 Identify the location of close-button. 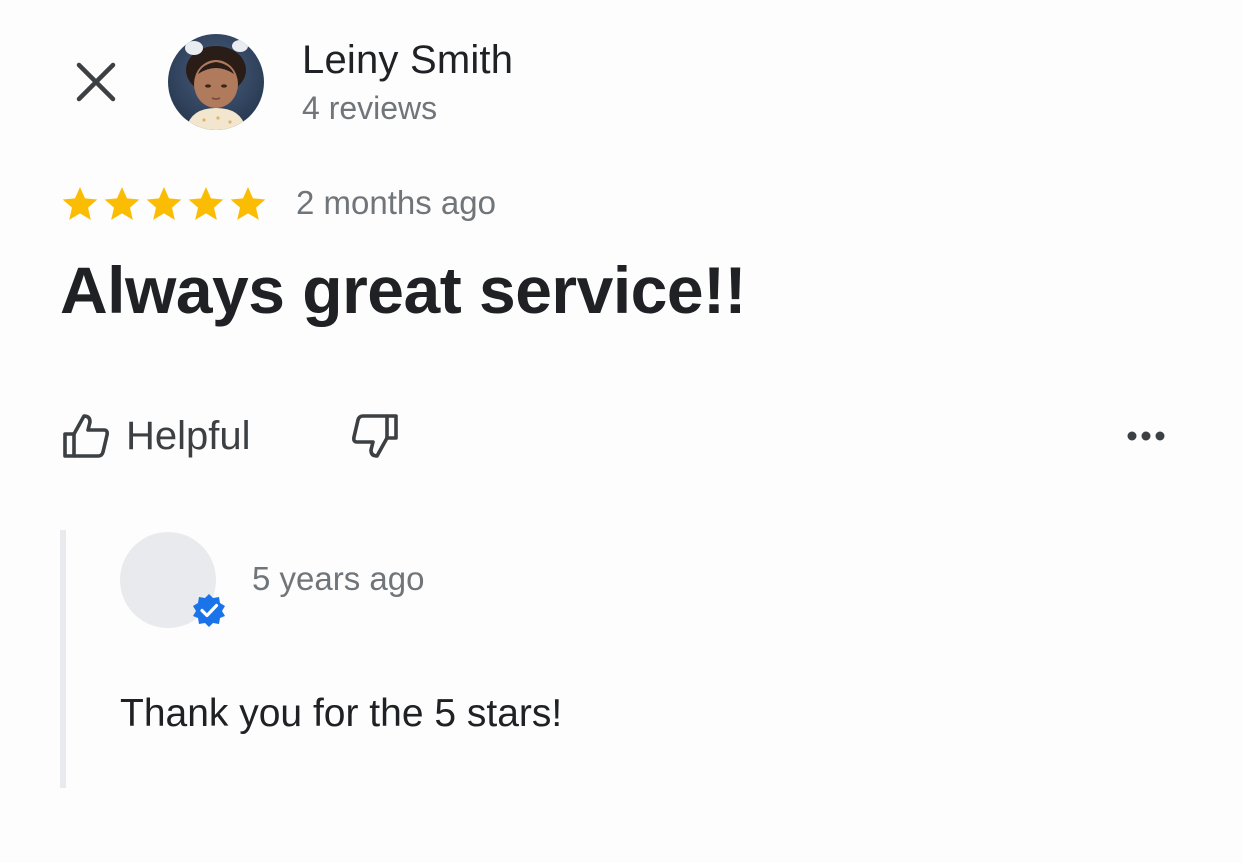
(96, 82).